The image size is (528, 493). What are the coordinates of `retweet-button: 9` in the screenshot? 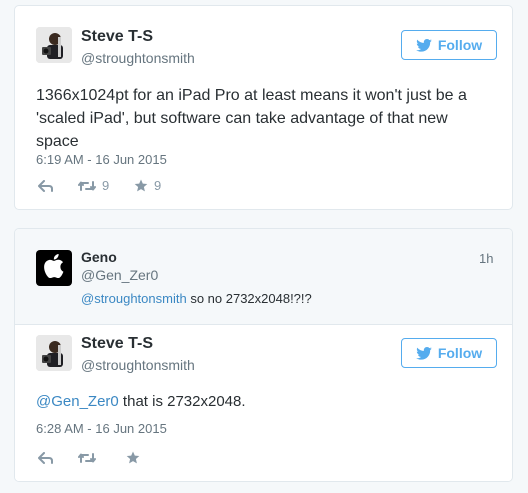 It's located at (106, 185).